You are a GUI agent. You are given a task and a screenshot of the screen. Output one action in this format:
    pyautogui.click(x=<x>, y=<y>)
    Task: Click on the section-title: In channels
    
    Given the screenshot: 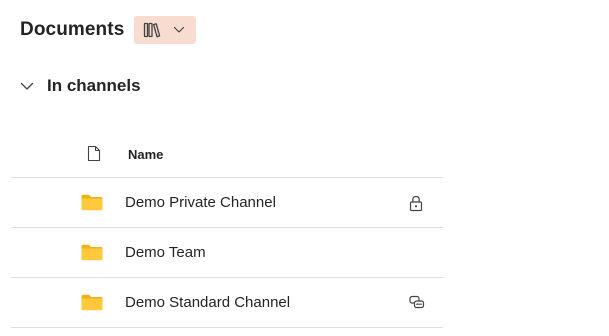 What is the action you would take?
    pyautogui.click(x=94, y=85)
    